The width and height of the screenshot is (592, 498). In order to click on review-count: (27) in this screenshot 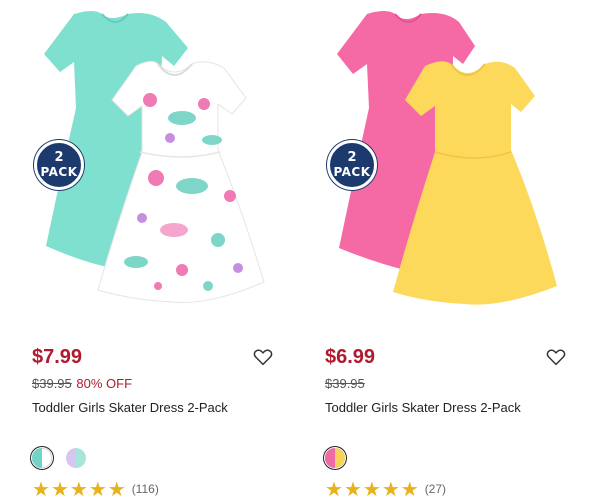, I will do `click(435, 489)`.